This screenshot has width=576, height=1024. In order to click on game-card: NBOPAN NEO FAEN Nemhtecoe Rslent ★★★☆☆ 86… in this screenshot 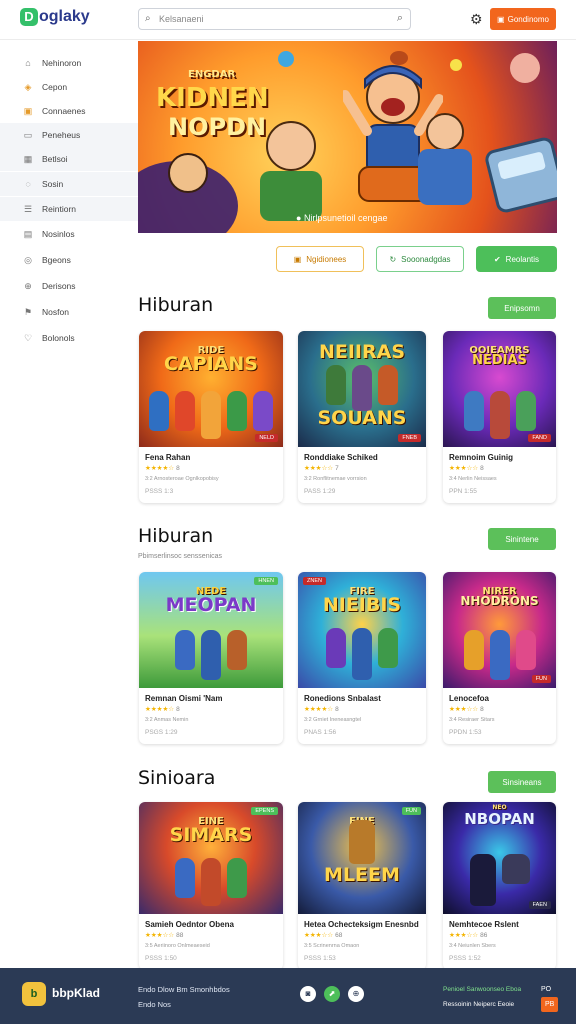, I will do `click(499, 886)`.